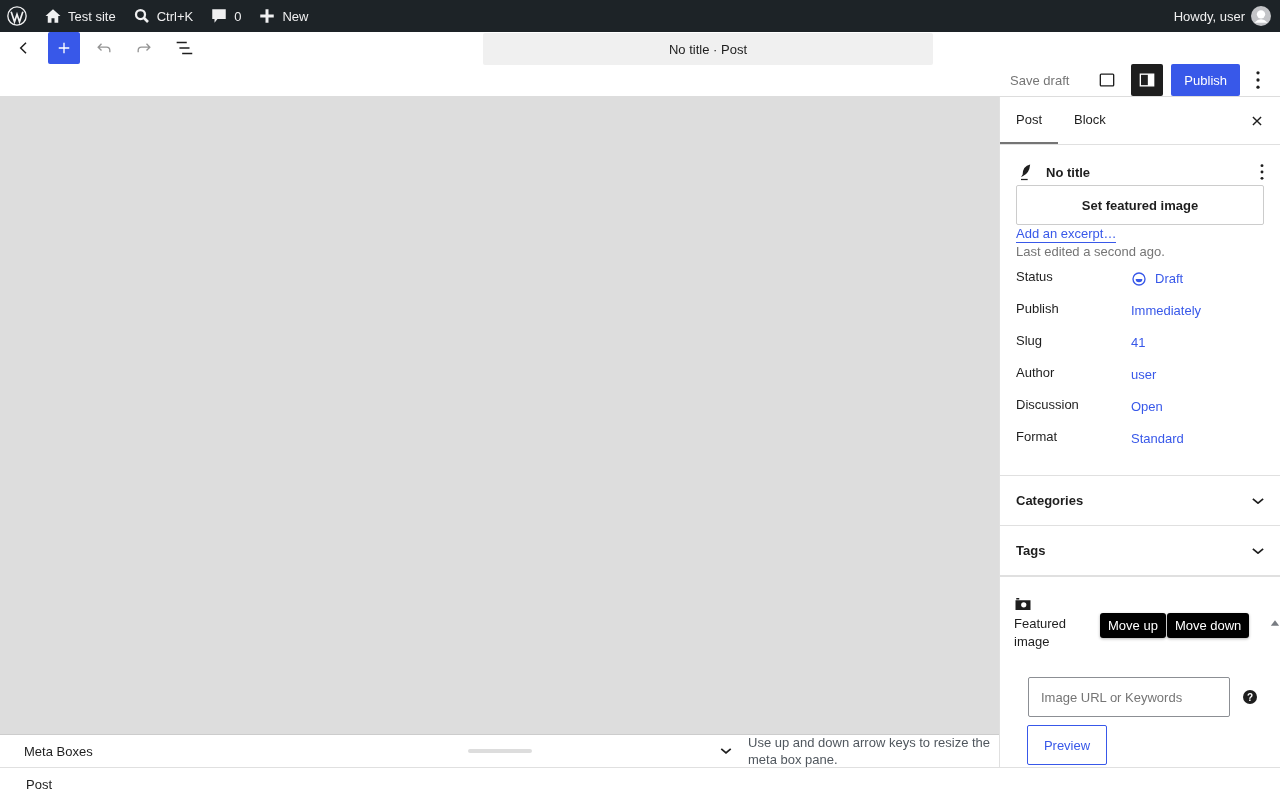 Image resolution: width=1280 pixels, height=800 pixels. I want to click on breadcrumb: Post, so click(39, 784).